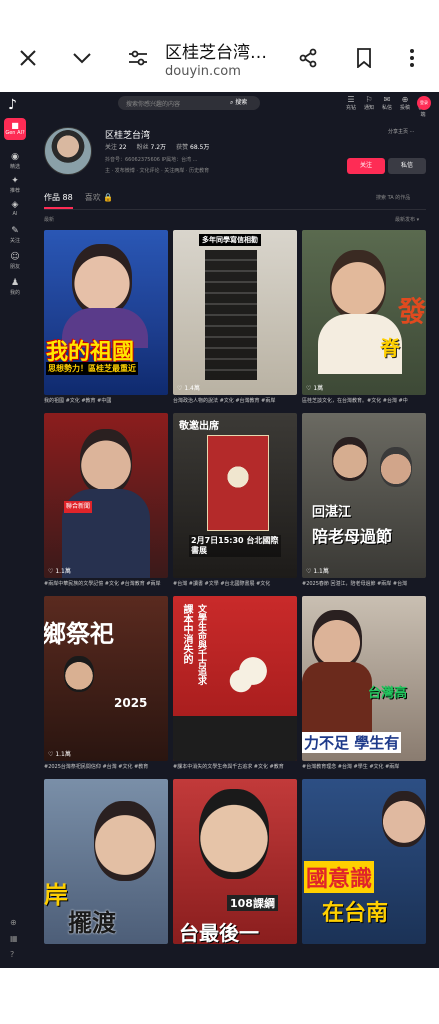 The width and height of the screenshot is (439, 1024). I want to click on video-thumbnail: 岸 擺渡, so click(106, 861).